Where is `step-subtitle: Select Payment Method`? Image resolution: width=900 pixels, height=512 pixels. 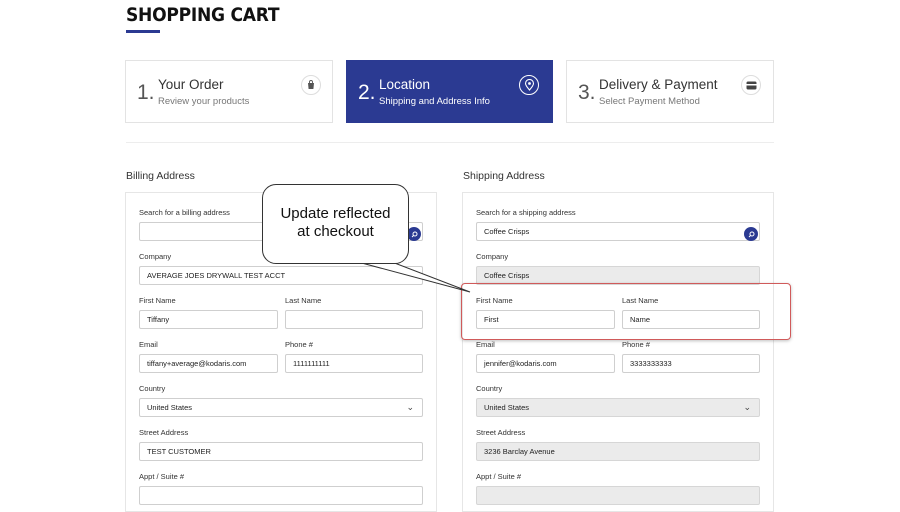
step-subtitle: Select Payment Method is located at coordinates (649, 101).